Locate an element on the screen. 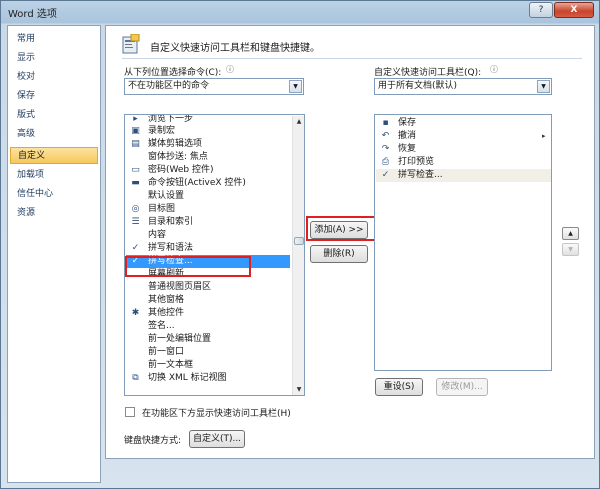 Image resolution: width=600 pixels, height=489 pixels. reset-button: 重设(S) is located at coordinates (399, 387).